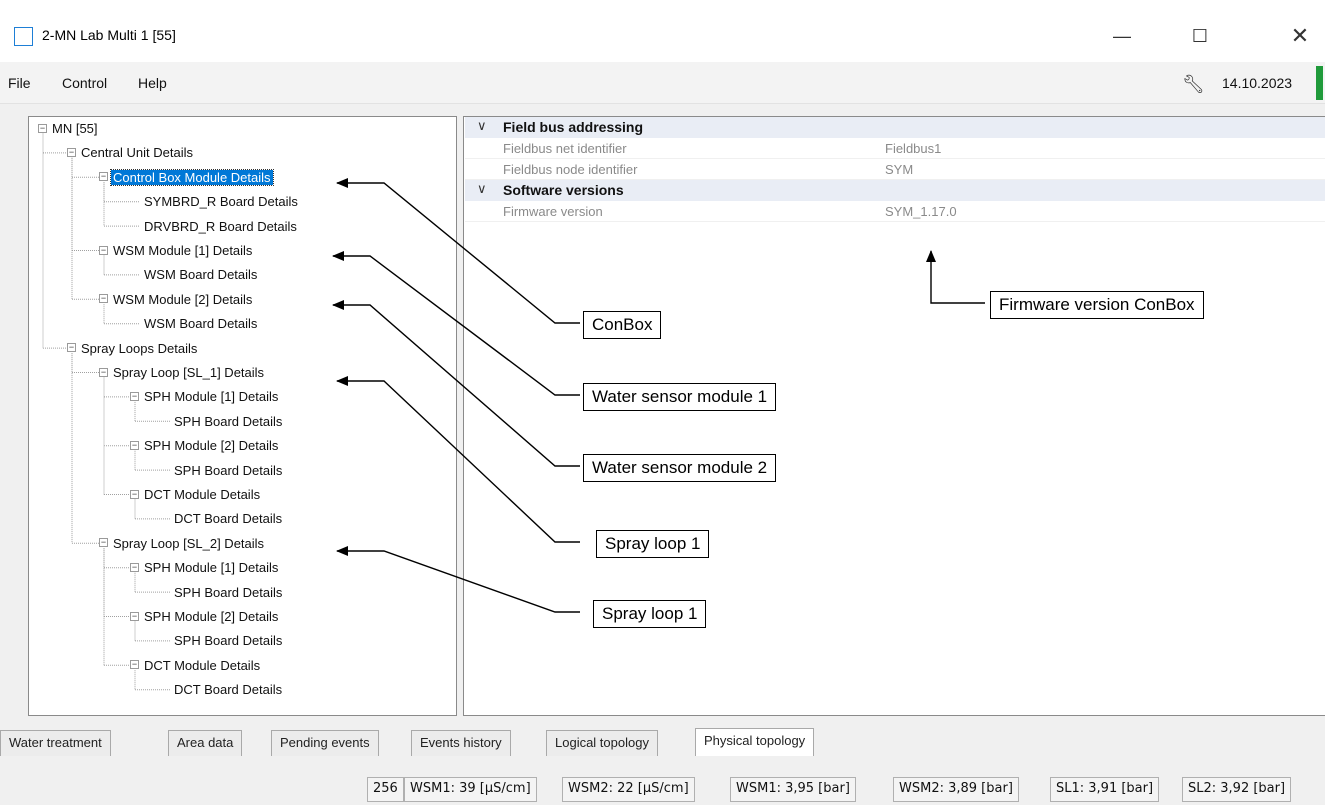 The width and height of the screenshot is (1325, 805). Describe the element at coordinates (1300, 36) in the screenshot. I see `close-button: ✕` at that location.